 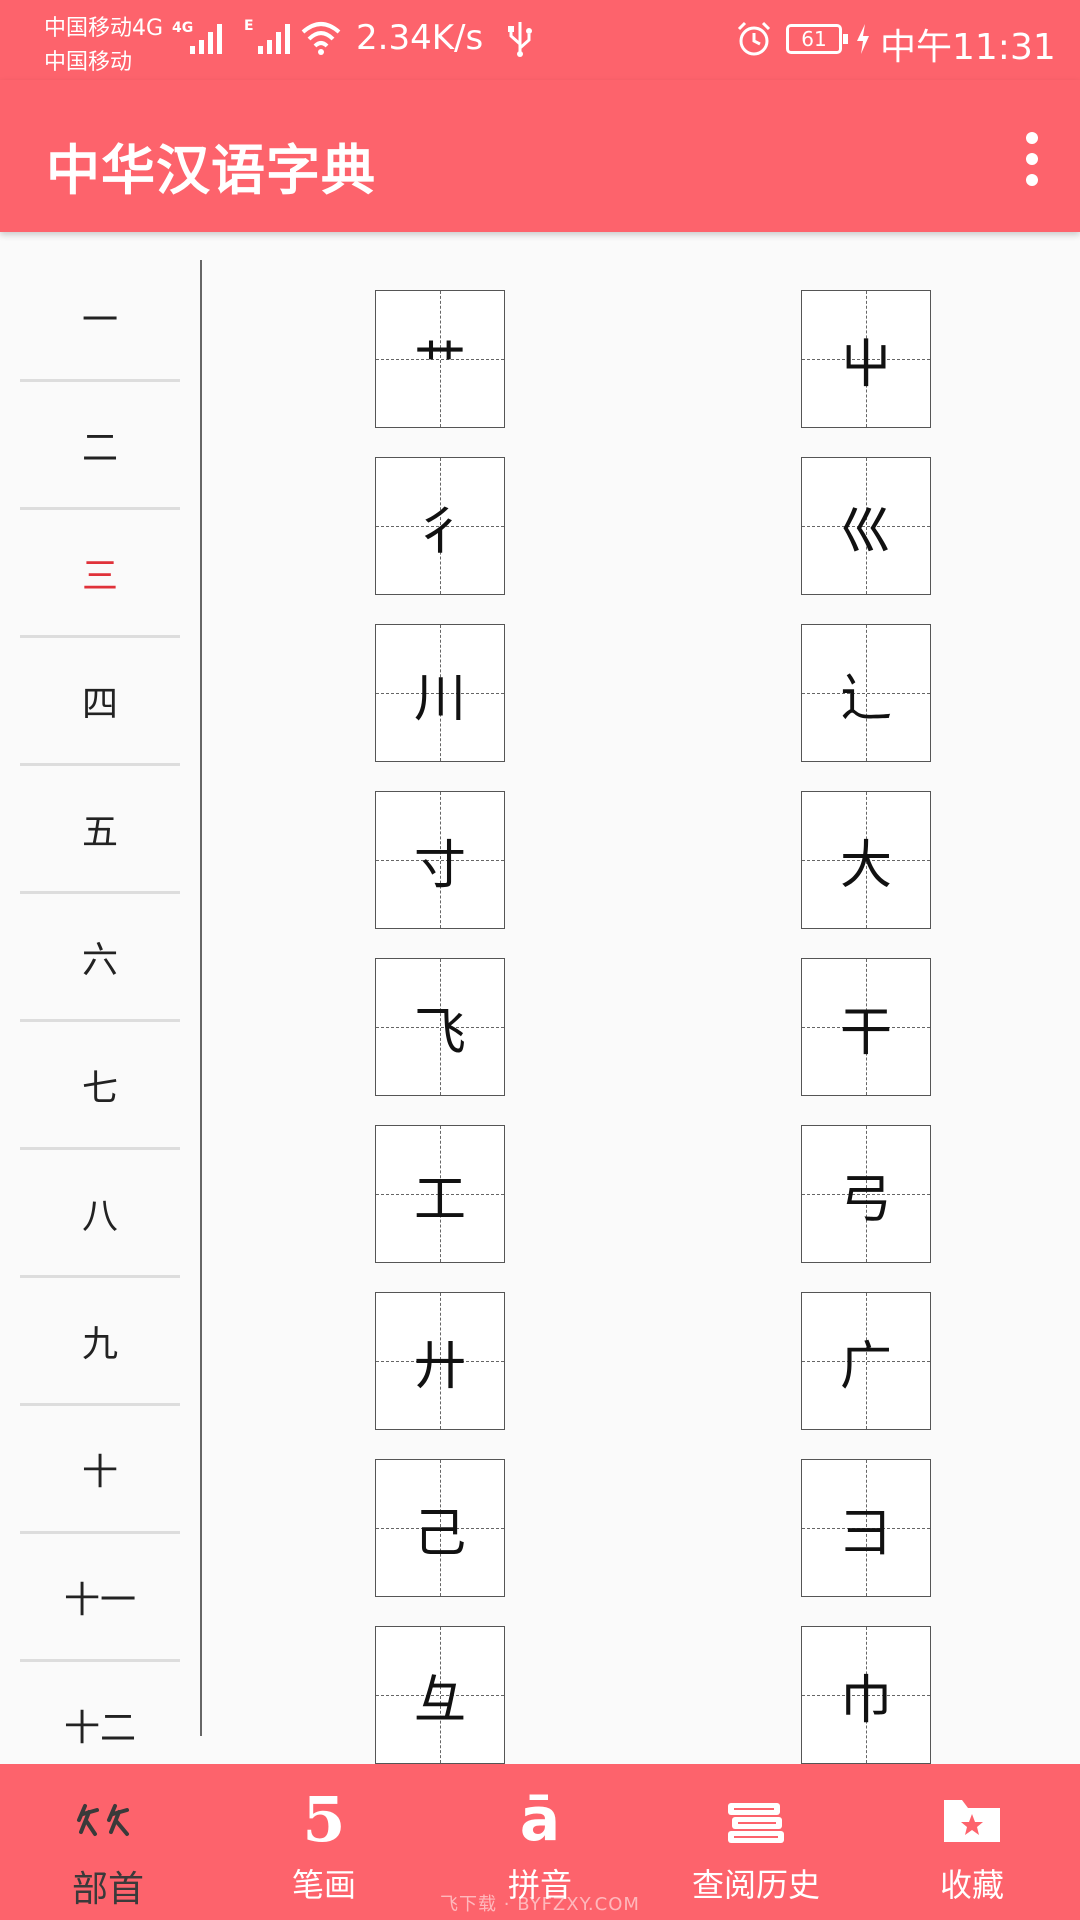 I want to click on radical-char: 巾, so click(x=865, y=1700).